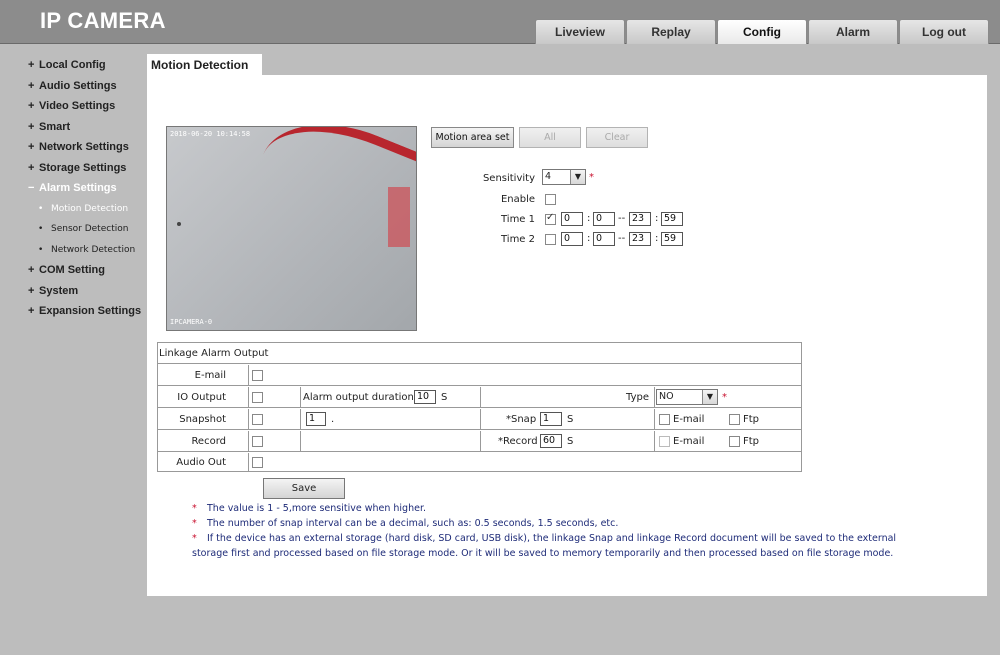  I want to click on sidebar-subitem-network-detection: • Network Detection, so click(88, 250).